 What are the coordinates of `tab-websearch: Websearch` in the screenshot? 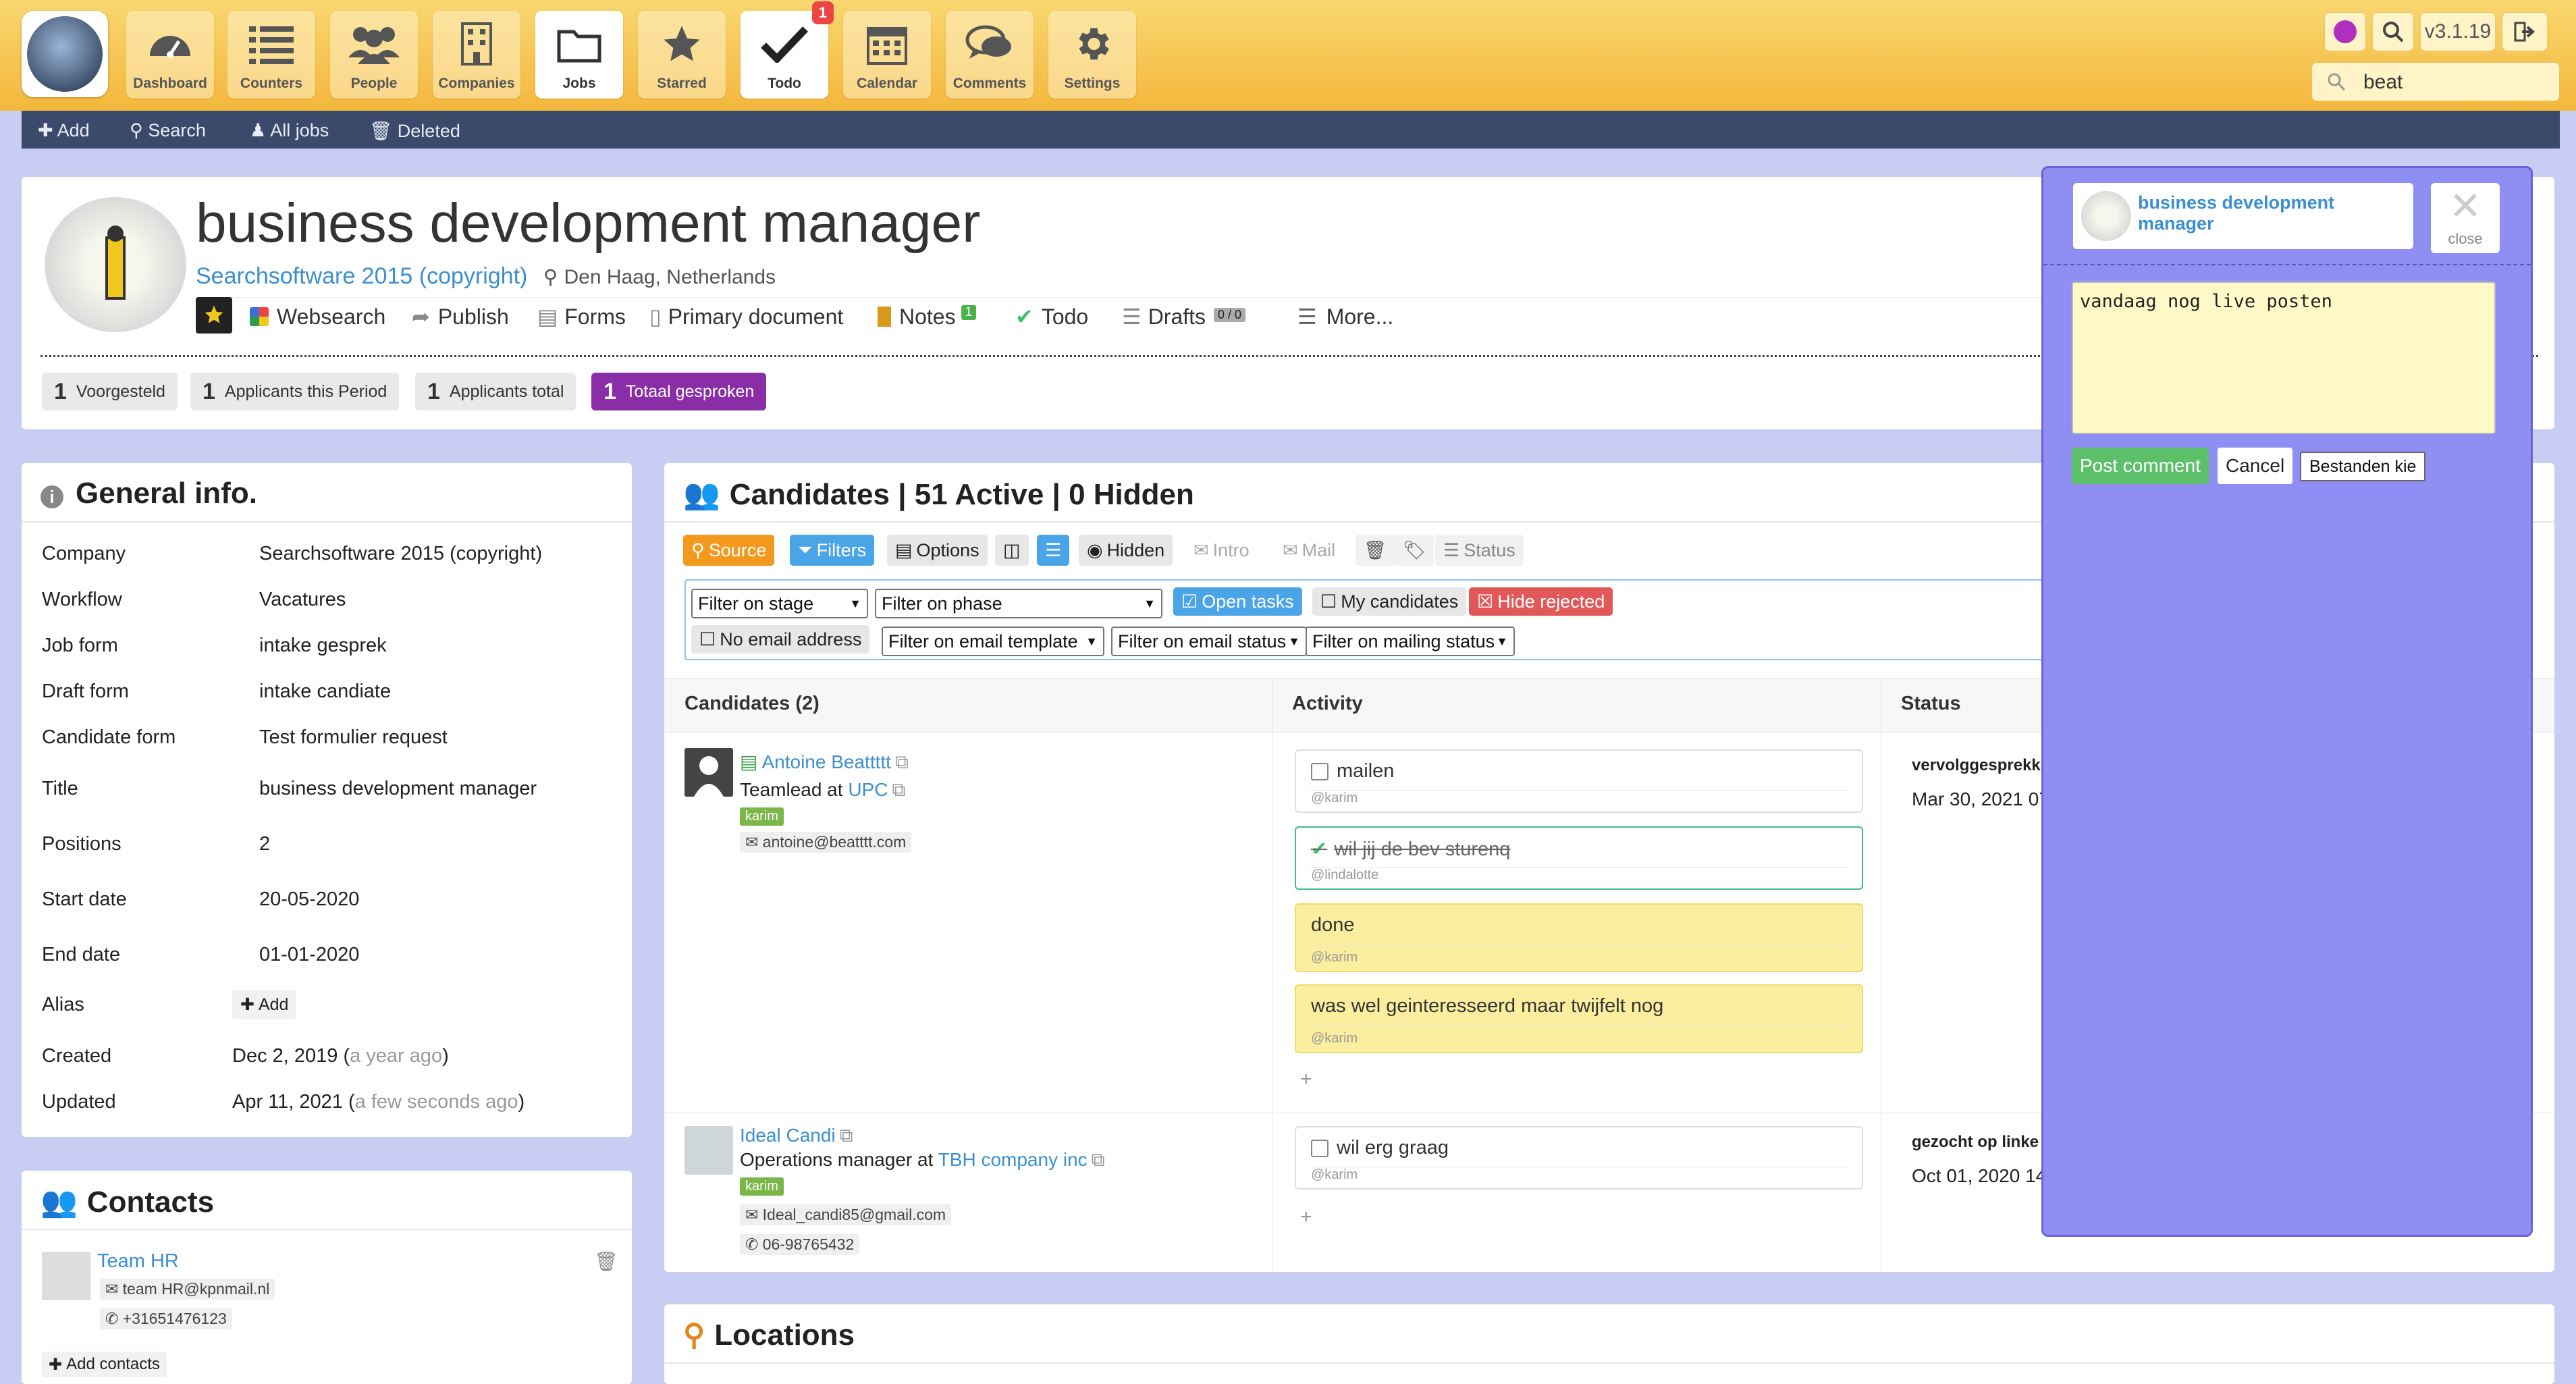 It's located at (317, 317).